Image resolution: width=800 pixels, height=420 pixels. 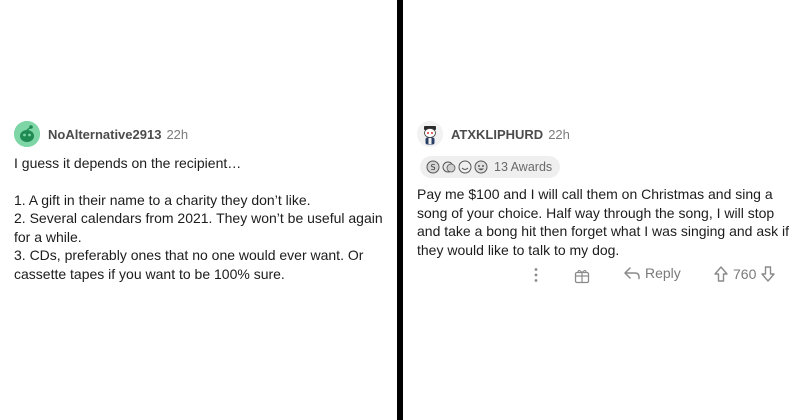 I want to click on vote-count: 760, so click(x=745, y=274).